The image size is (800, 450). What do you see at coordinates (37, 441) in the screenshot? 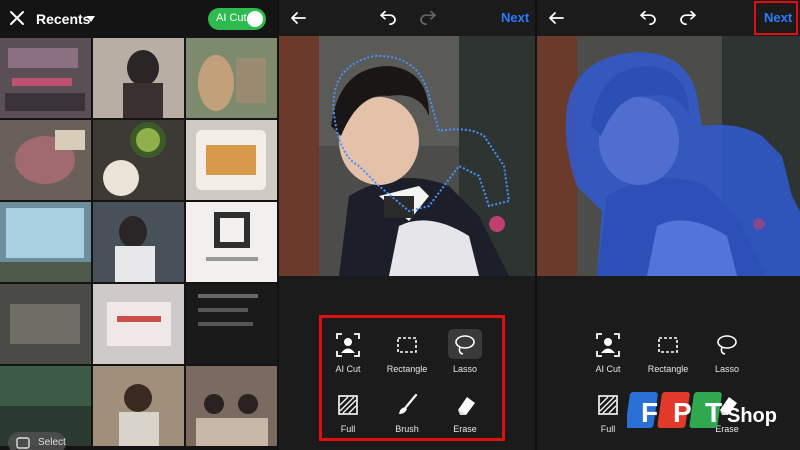
I see `select-button: Select` at bounding box center [37, 441].